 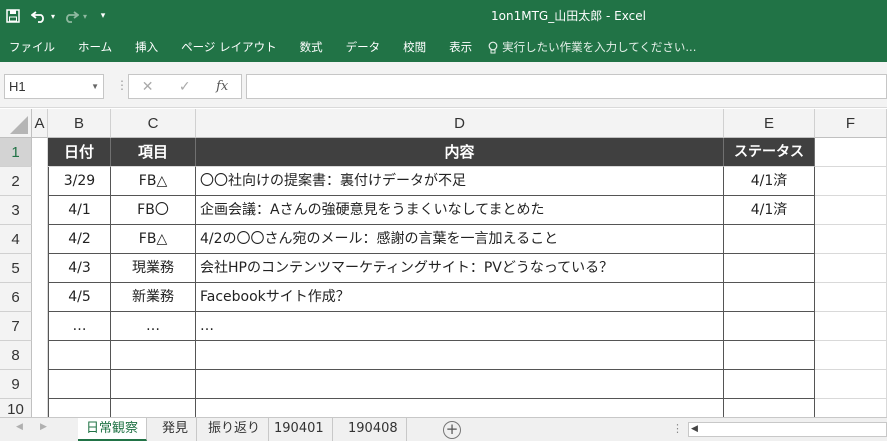 What do you see at coordinates (566, 86) in the screenshot?
I see `formula-input` at bounding box center [566, 86].